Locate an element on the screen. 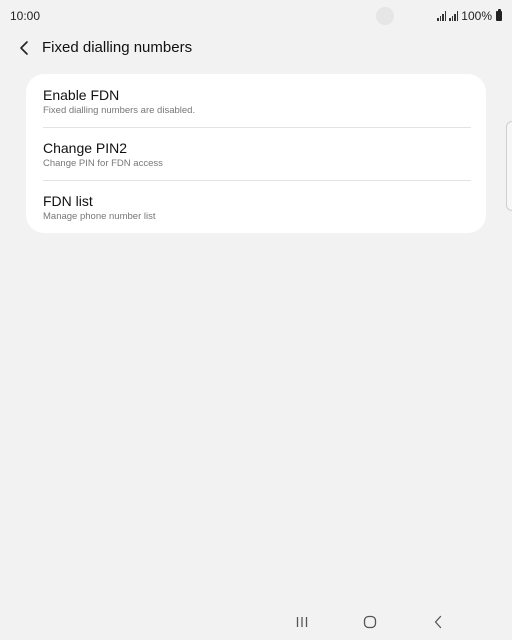 The image size is (512, 640). battery-icon is located at coordinates (499, 15).